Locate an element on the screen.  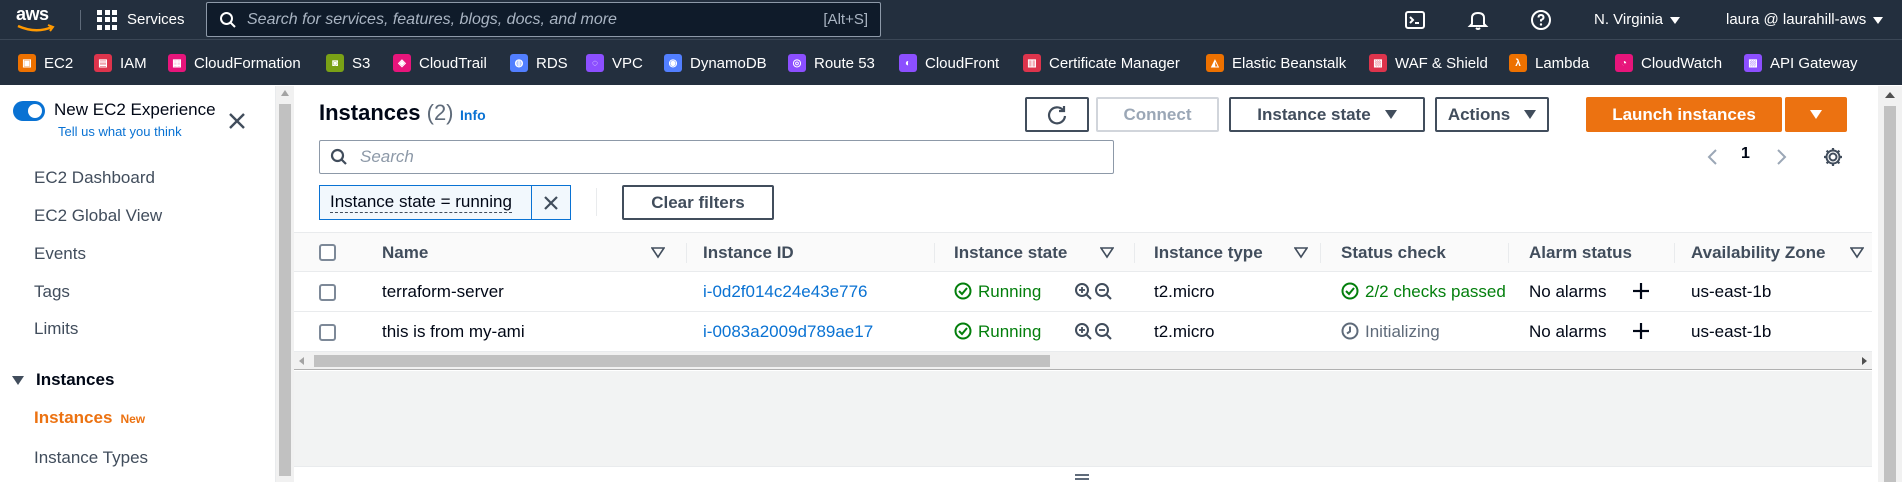
launch-instances-button: Launch instances is located at coordinates (1684, 114).